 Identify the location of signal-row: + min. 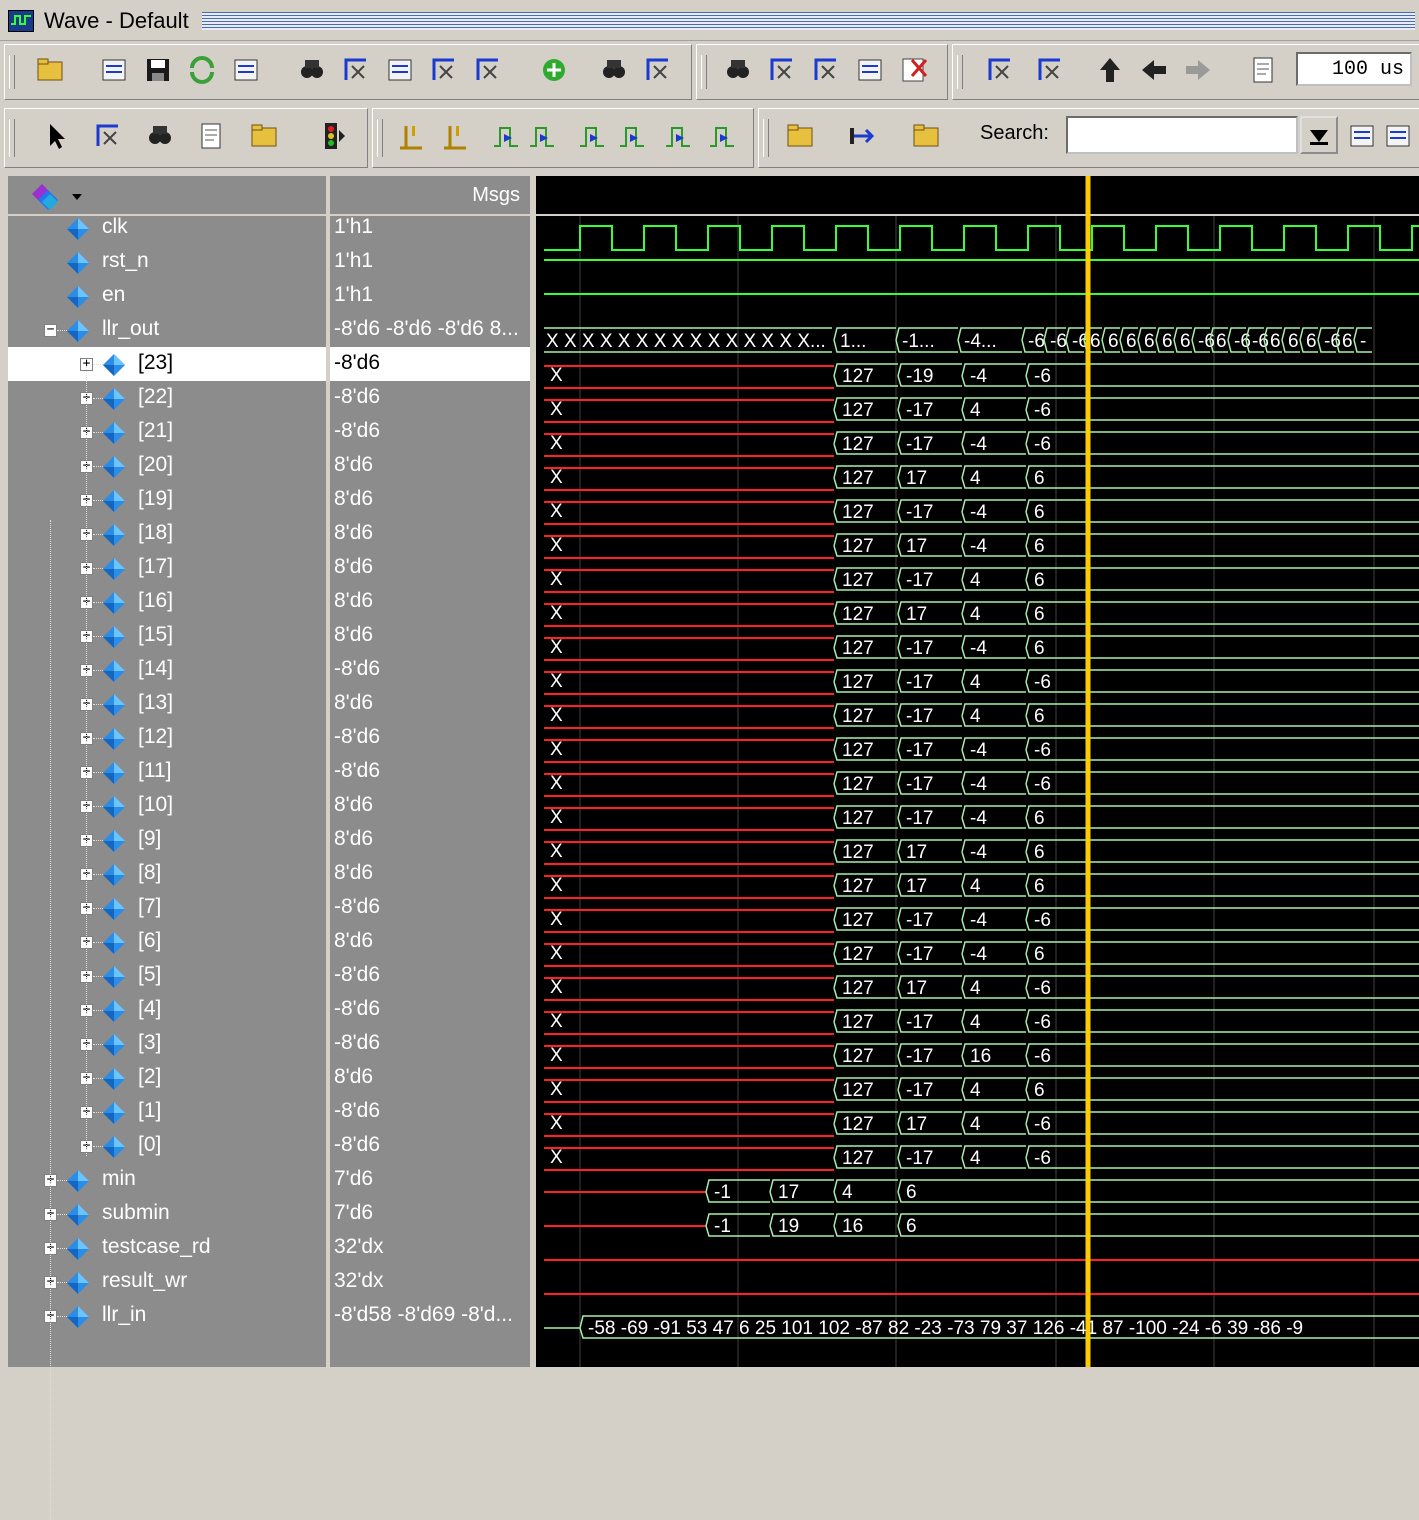
(167, 1180).